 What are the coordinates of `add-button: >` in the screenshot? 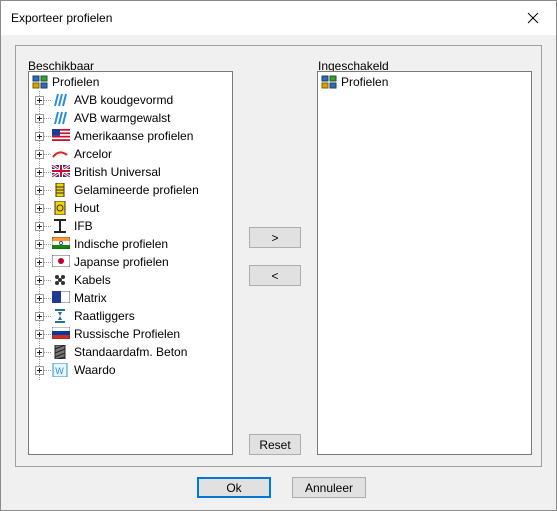 It's located at (275, 237).